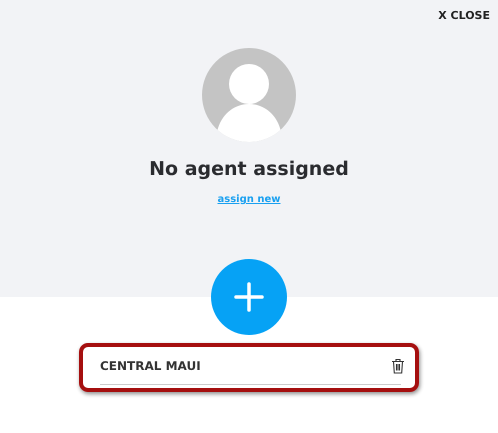 The height and width of the screenshot is (433, 498). Describe the element at coordinates (249, 95) in the screenshot. I see `avatar-icon` at that location.